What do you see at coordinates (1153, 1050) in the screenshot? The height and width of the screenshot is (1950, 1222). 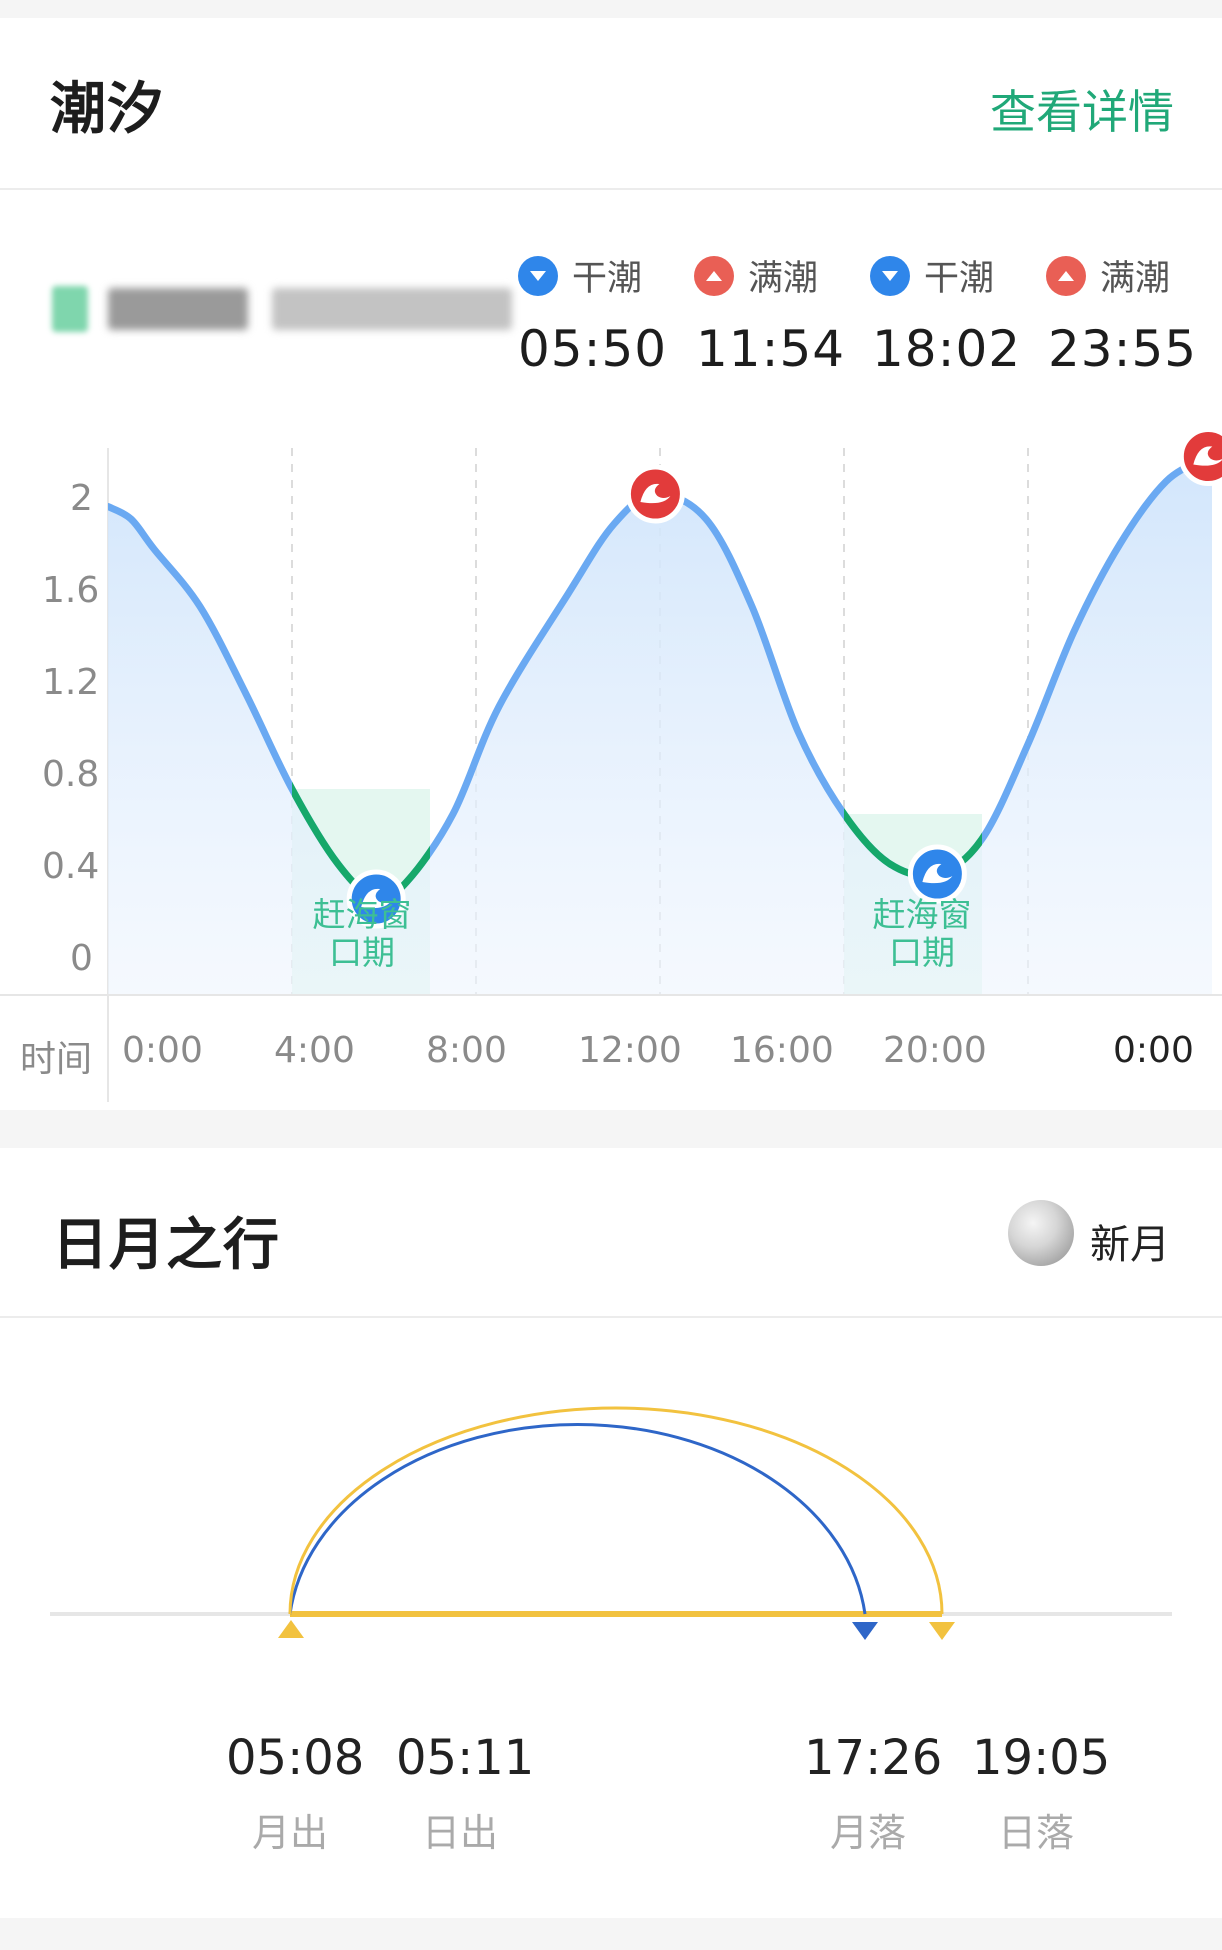 I see `x-tick-label-current: 0:00` at bounding box center [1153, 1050].